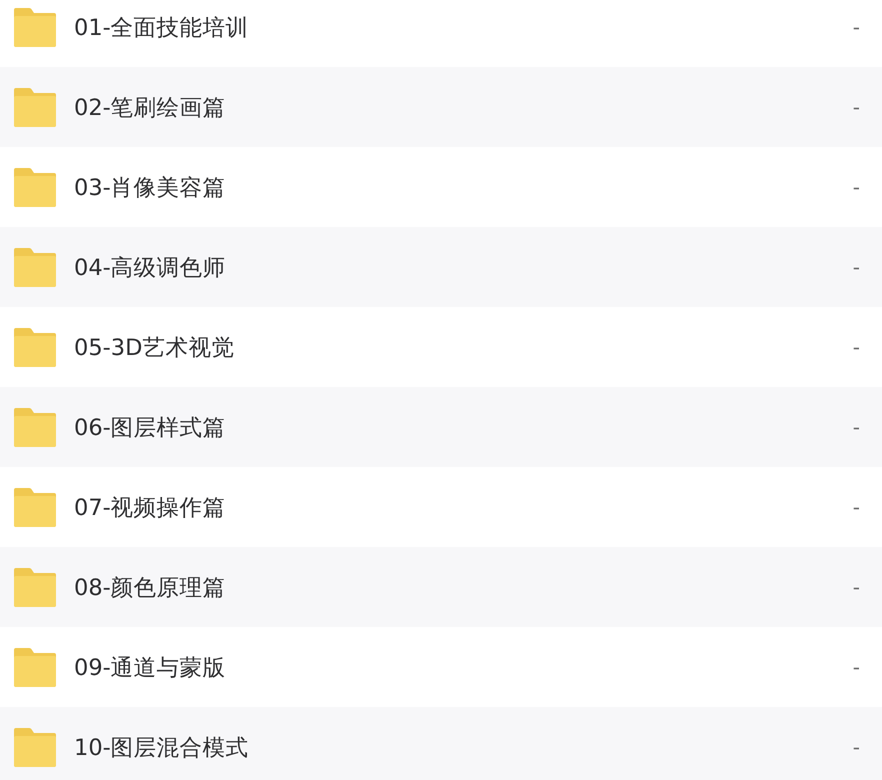  What do you see at coordinates (162, 748) in the screenshot?
I see `folder-name: 10-图层混合模式` at bounding box center [162, 748].